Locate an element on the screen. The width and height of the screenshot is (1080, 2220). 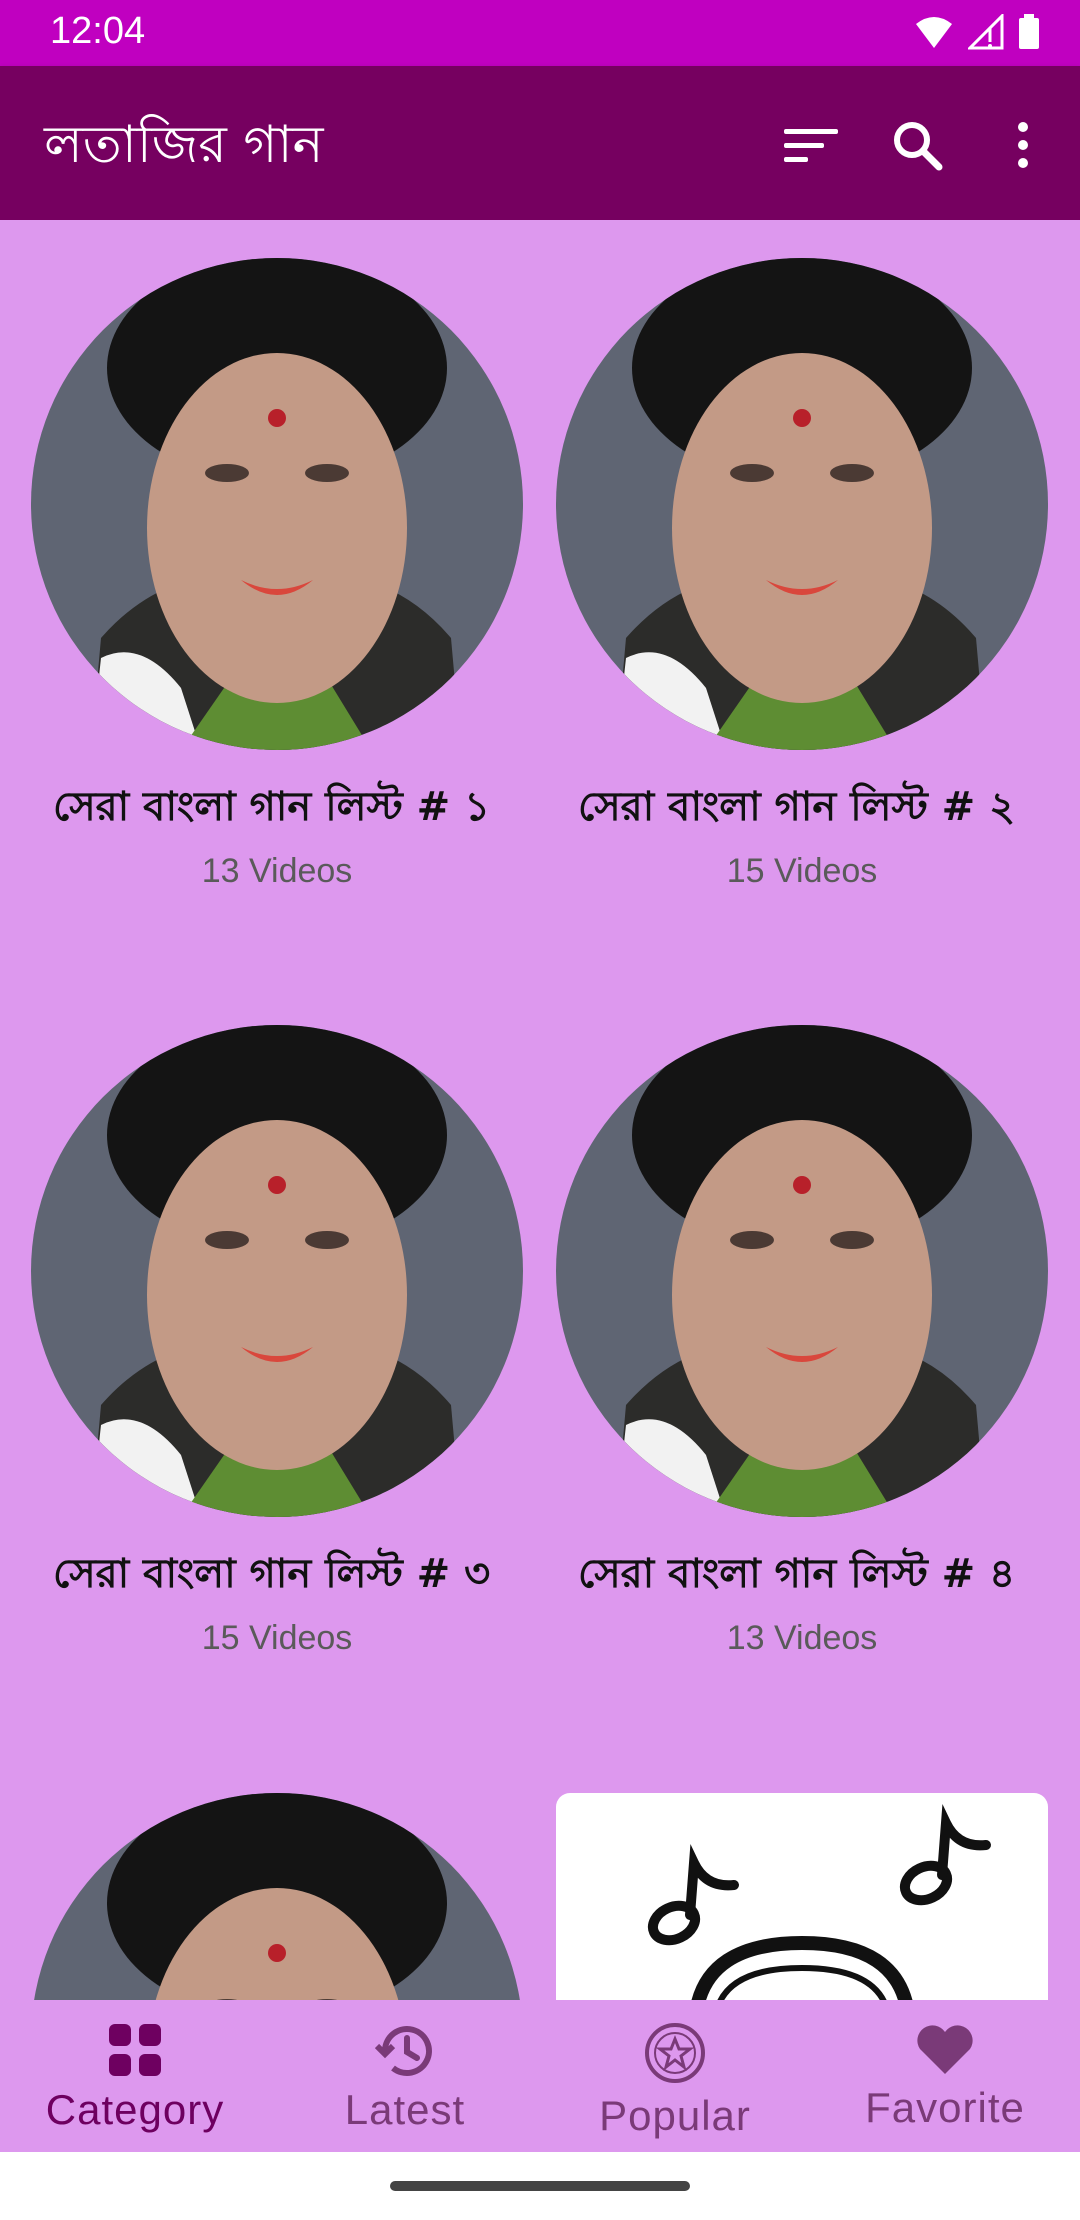
star-badge-icon is located at coordinates (675, 2053).